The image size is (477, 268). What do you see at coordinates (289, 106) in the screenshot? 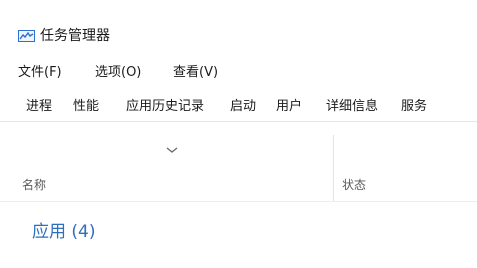
I see `tab-users: 用户` at bounding box center [289, 106].